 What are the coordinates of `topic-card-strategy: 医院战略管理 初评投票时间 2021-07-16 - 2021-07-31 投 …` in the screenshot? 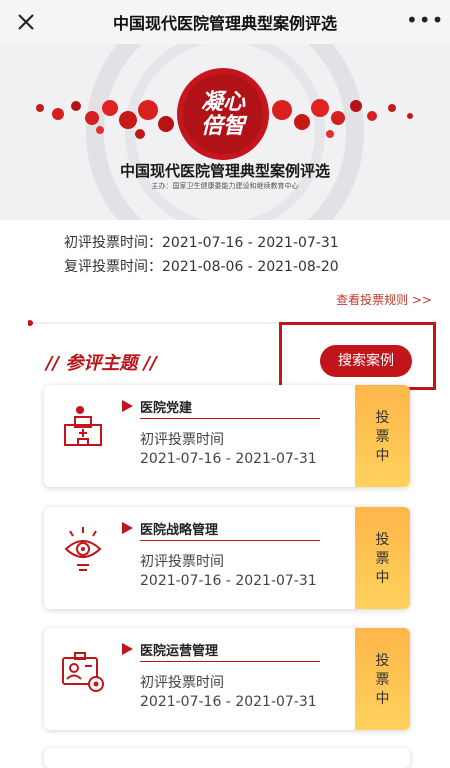 It's located at (227, 558).